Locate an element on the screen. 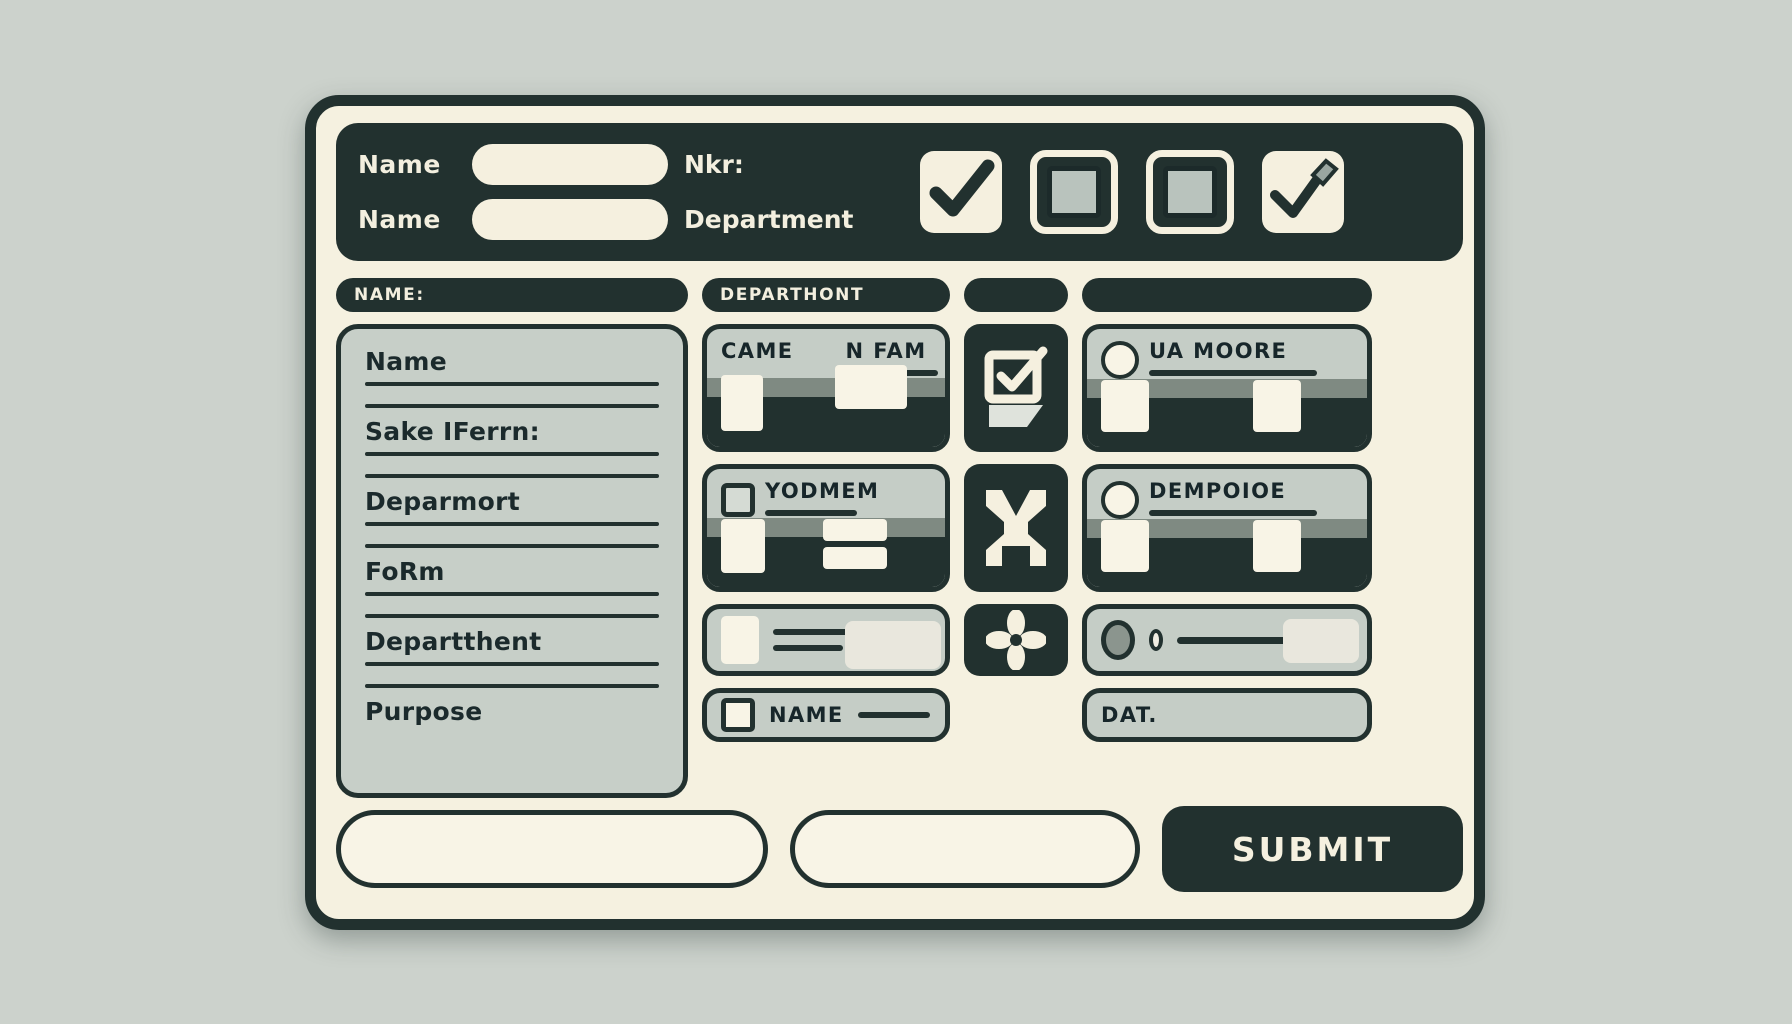 Image resolution: width=1792 pixels, height=1024 pixels. right-card-dempoioe: DEMPOIOE is located at coordinates (1227, 528).